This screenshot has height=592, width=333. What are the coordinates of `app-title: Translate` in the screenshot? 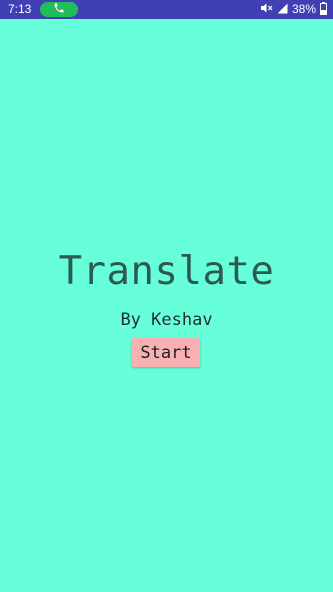 It's located at (166, 271).